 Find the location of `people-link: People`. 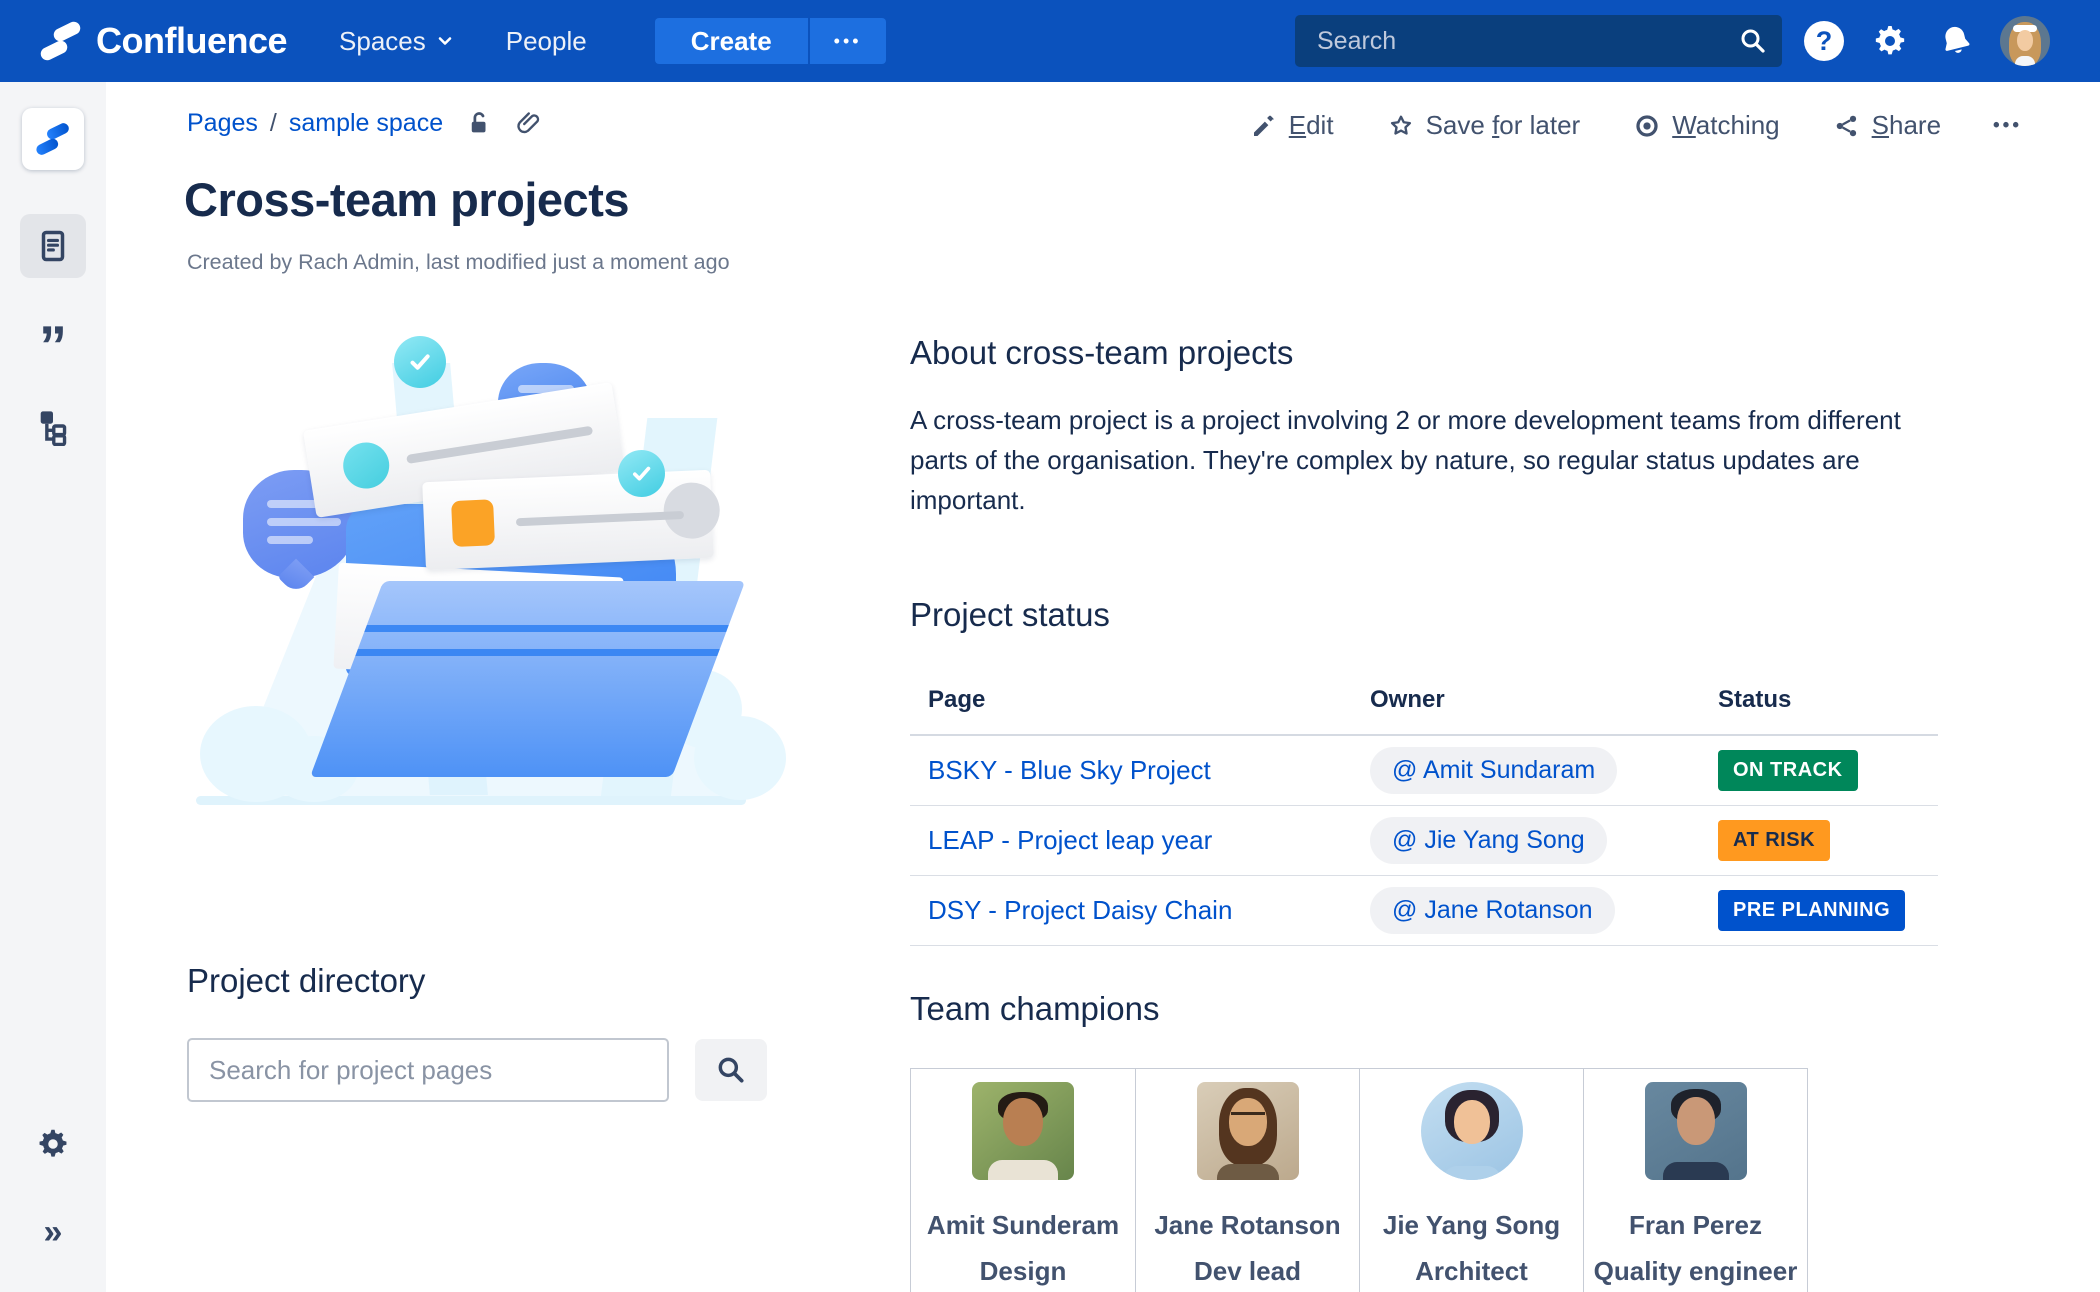

people-link: People is located at coordinates (546, 41).